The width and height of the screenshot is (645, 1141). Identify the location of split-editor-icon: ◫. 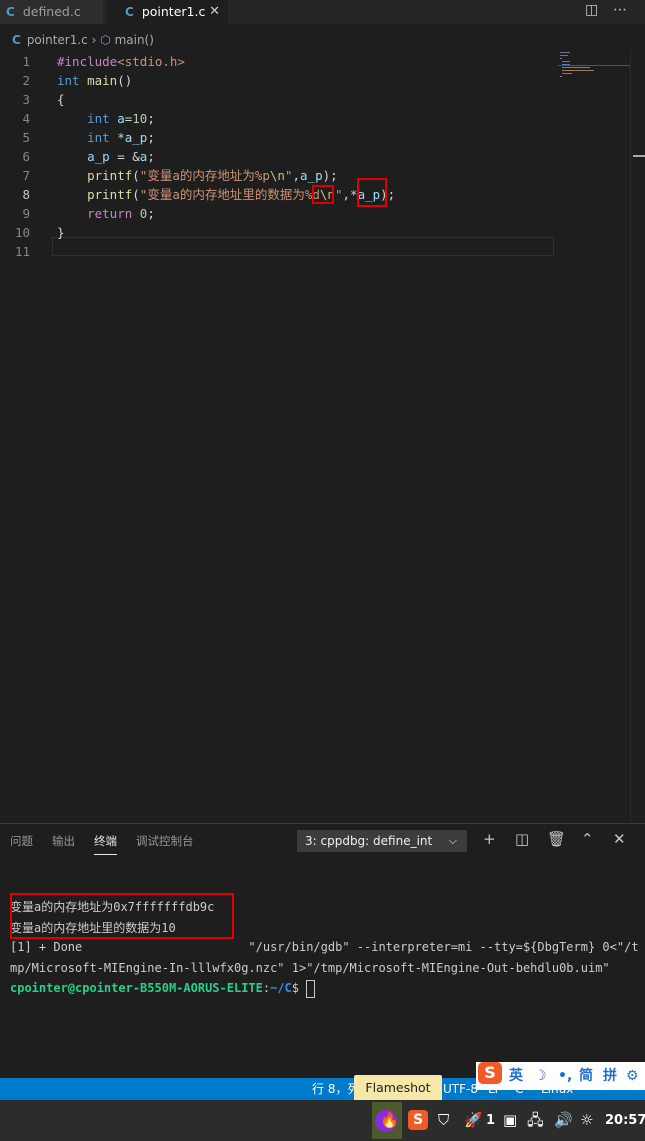
(591, 10).